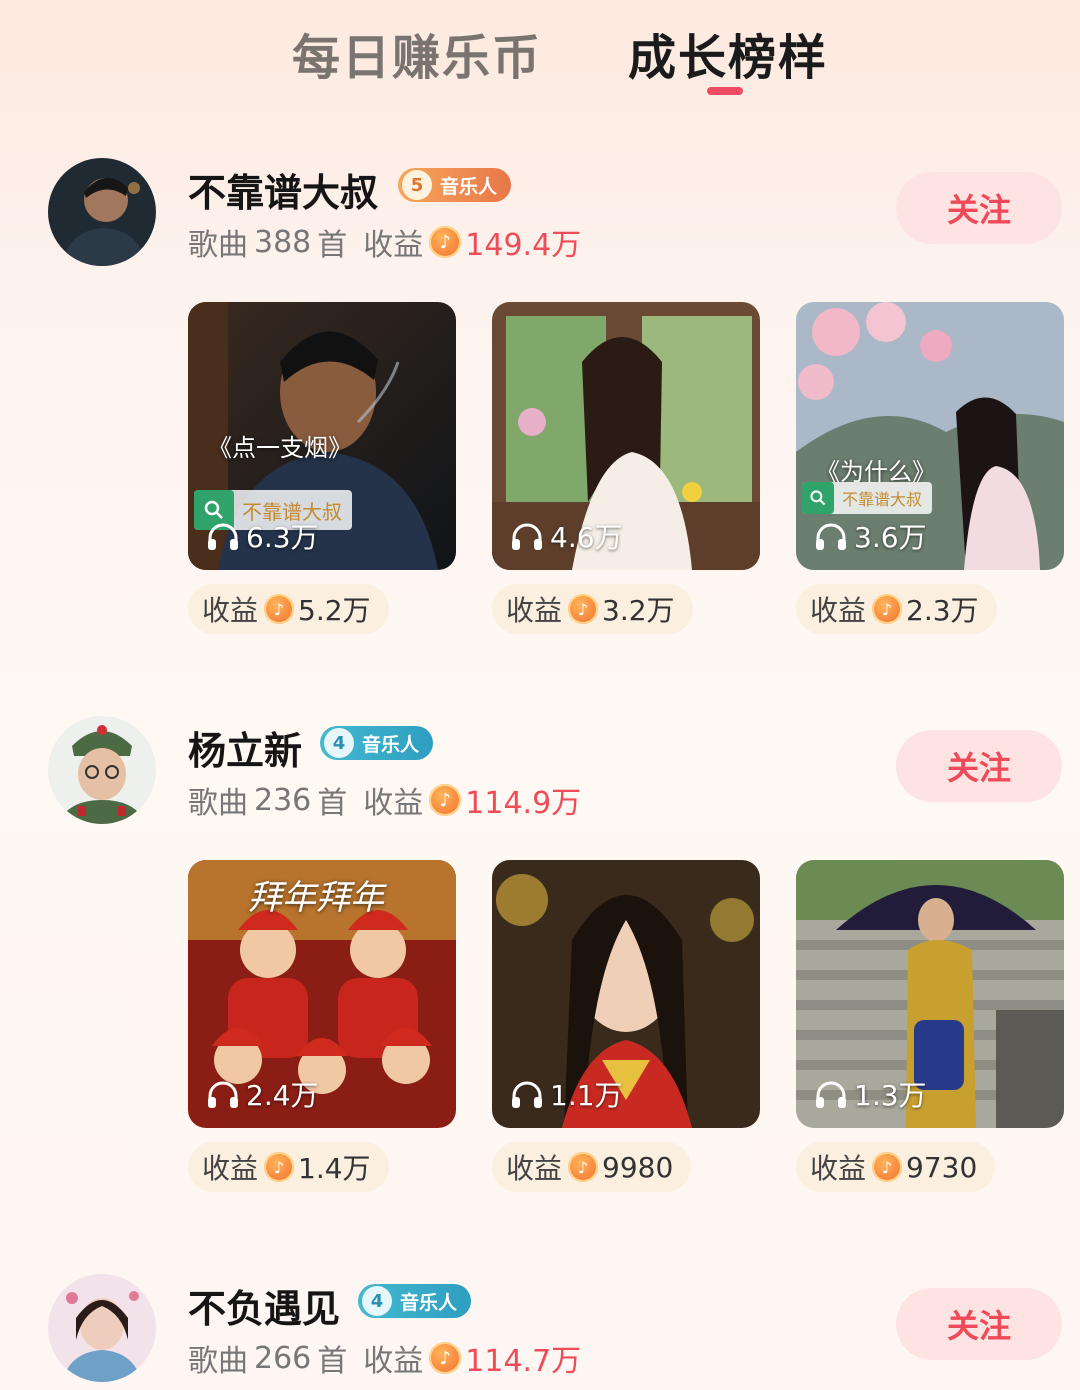 This screenshot has width=1080, height=1390. Describe the element at coordinates (930, 994) in the screenshot. I see `work-cover: 1.3万` at that location.